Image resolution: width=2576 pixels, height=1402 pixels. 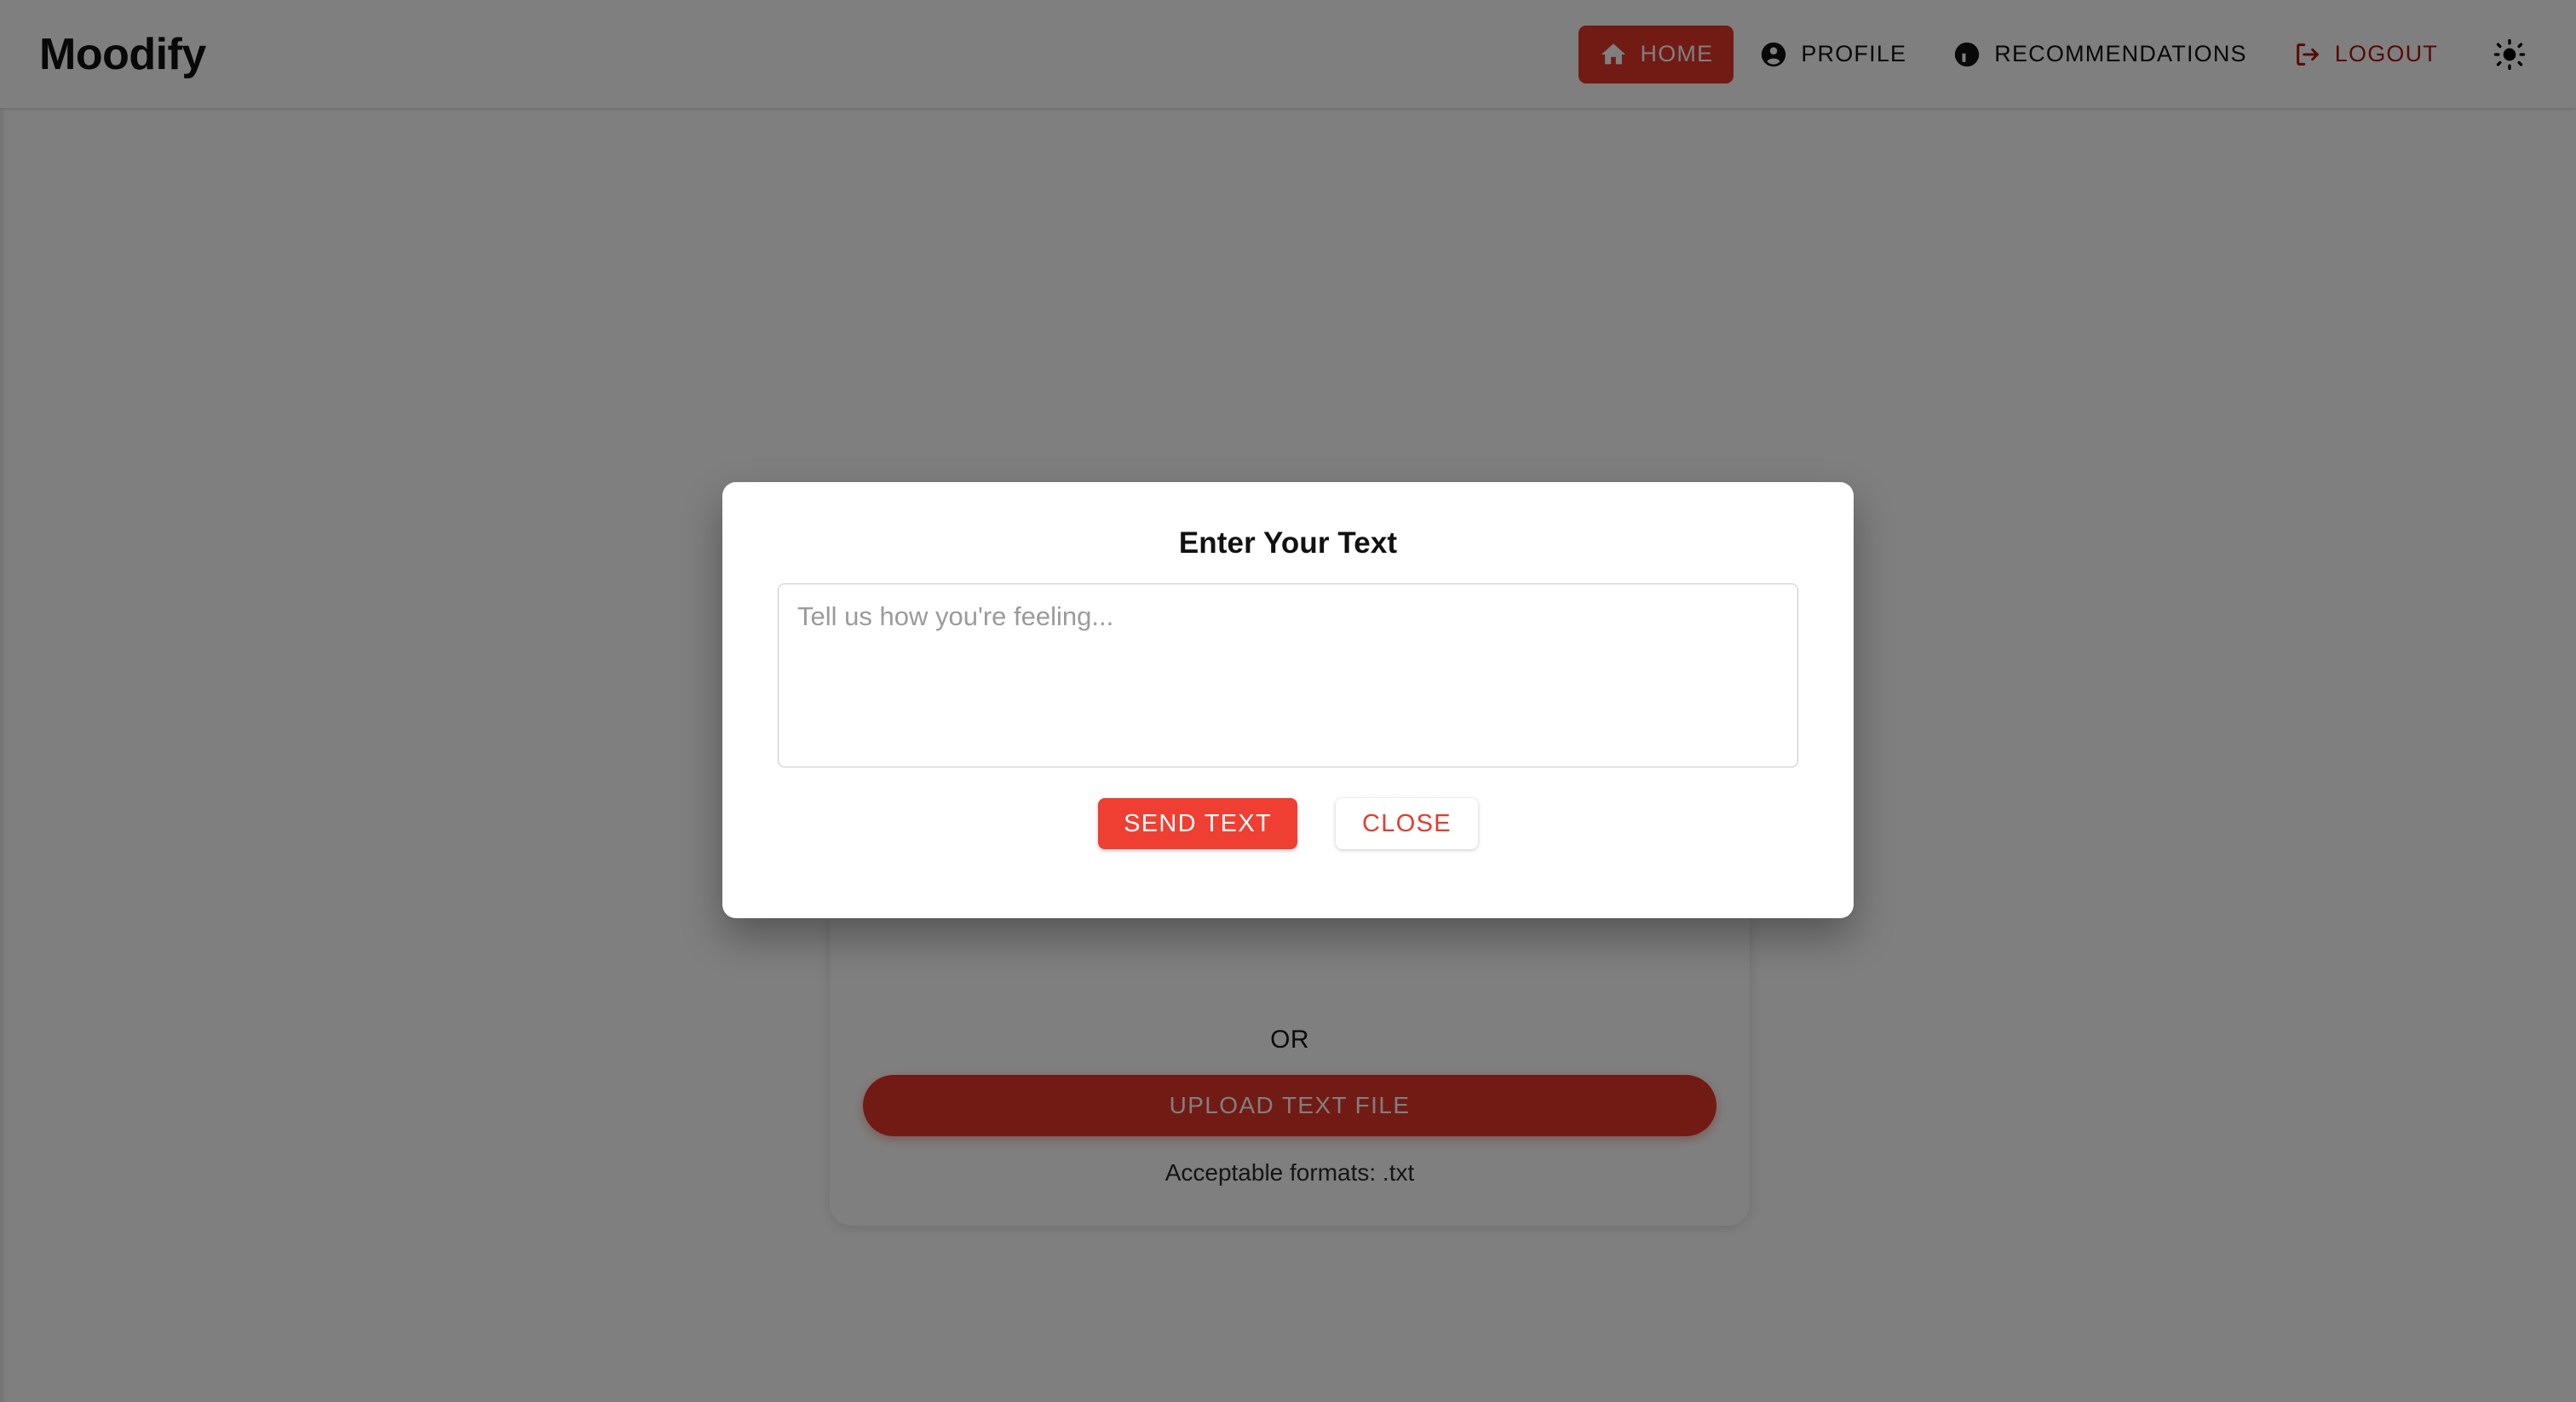 What do you see at coordinates (1288, 675) in the screenshot?
I see `mood-text-input` at bounding box center [1288, 675].